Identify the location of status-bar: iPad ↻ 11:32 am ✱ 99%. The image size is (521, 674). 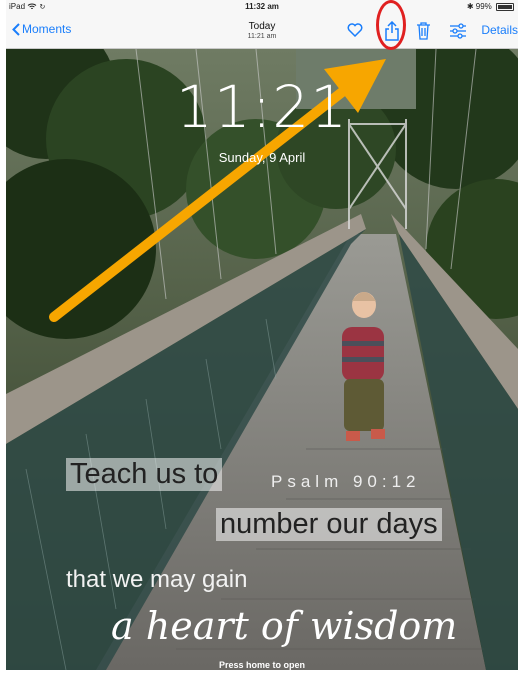
(262, 7).